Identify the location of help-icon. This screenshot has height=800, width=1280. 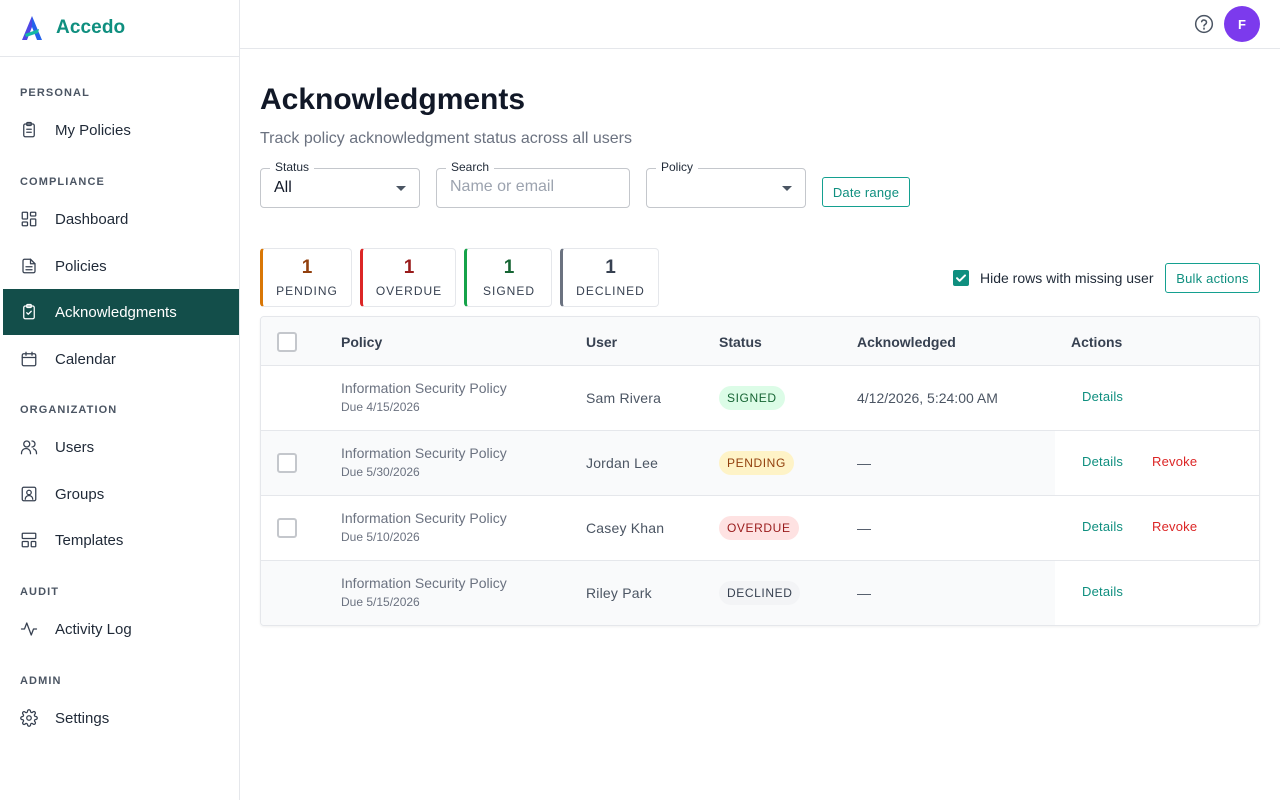
(1204, 24).